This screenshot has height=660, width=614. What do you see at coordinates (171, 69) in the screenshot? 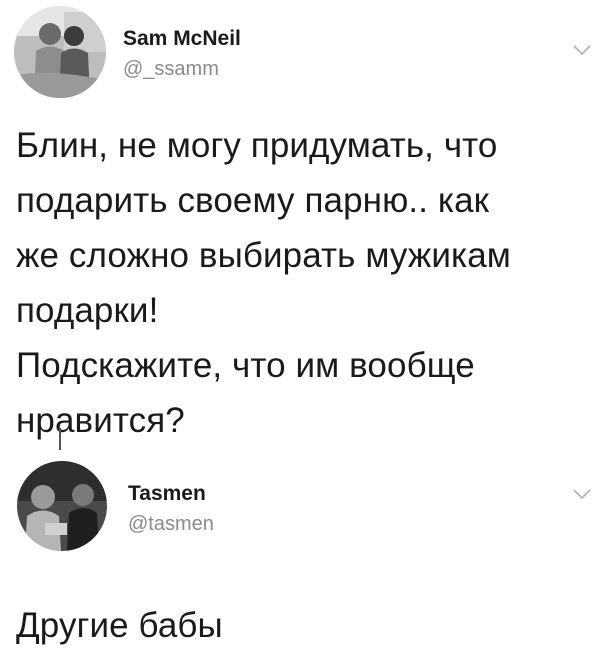
I see `author-handle: @_ssamm` at bounding box center [171, 69].